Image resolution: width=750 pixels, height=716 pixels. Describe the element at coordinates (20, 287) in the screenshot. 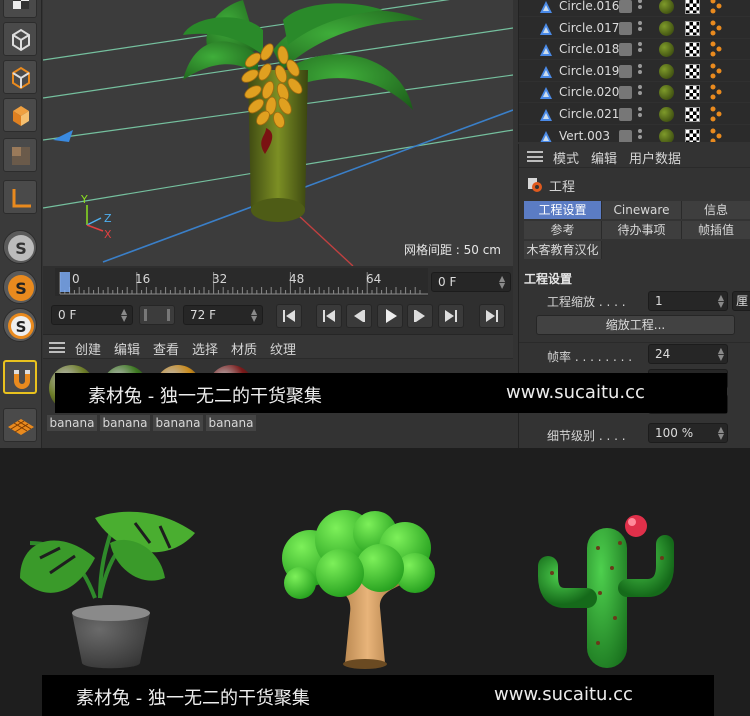

I see `snap-settings-icon: S` at that location.